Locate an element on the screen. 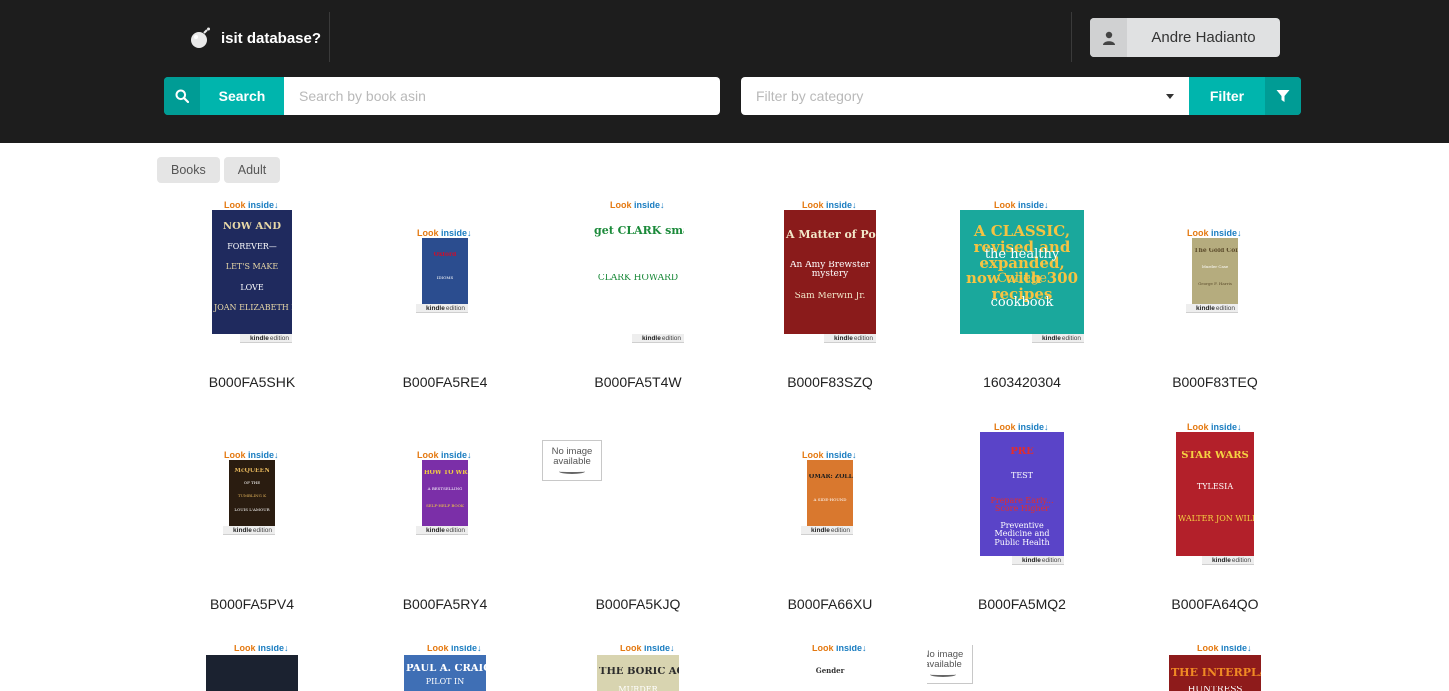  book-card: Look inside↓ THE INTERPLANETARY HUNTRESS is located at coordinates (1215, 668).